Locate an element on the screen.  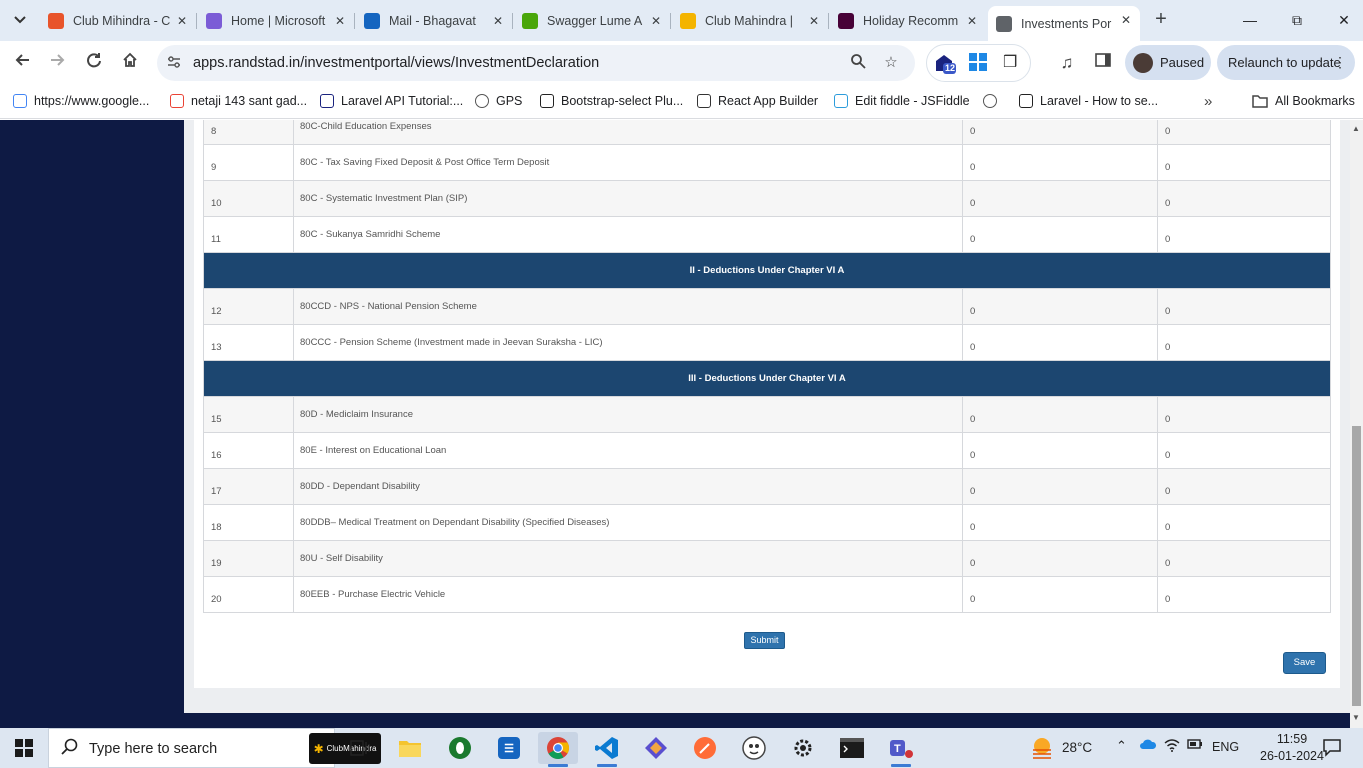
onedrive-cloud-icon is located at coordinates (1148, 745).